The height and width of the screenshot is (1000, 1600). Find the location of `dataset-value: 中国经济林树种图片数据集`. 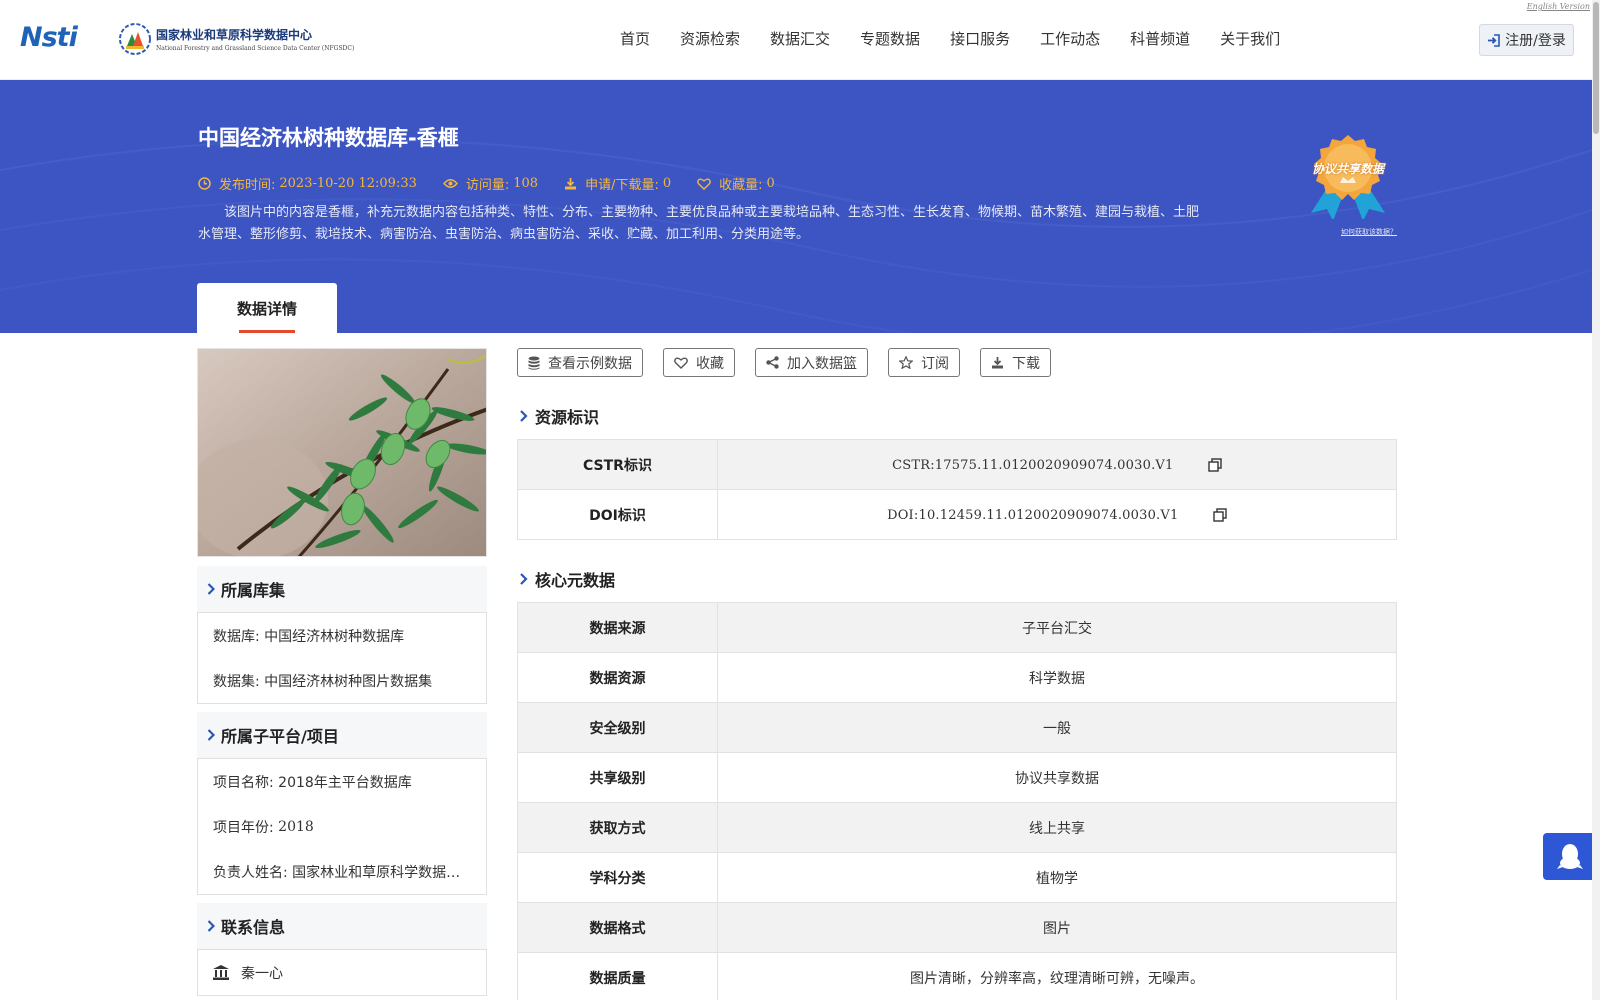

dataset-value: 中国经济林树种图片数据集 is located at coordinates (348, 681).